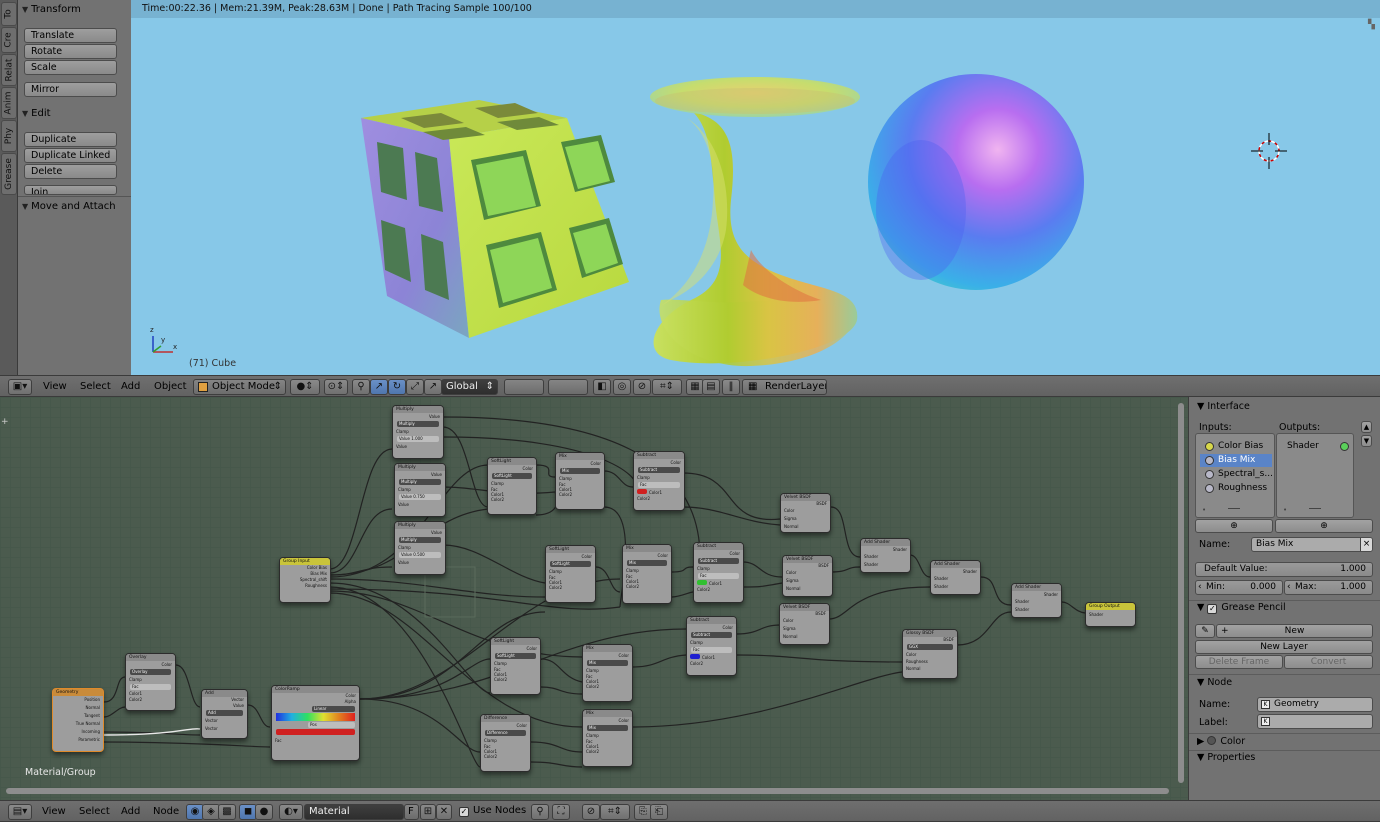  Describe the element at coordinates (667, 387) in the screenshot. I see `snap-element-icon: ⌗⇕` at that location.